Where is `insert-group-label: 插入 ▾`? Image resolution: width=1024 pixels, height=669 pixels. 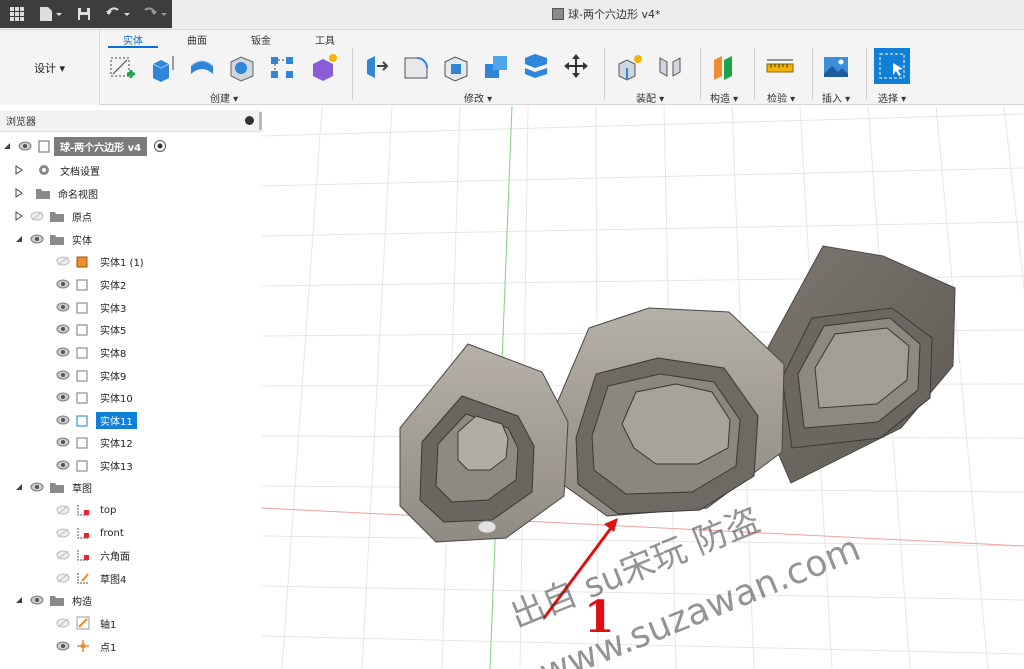 insert-group-label: 插入 ▾ is located at coordinates (836, 97).